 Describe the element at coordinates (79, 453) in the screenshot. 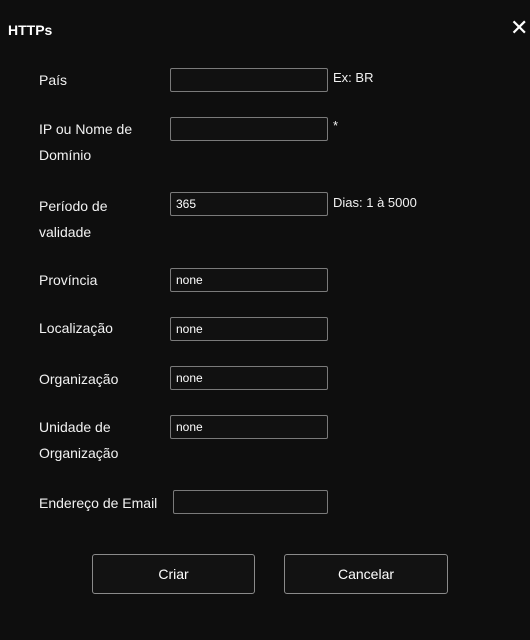

I see `unidade-label-line2: Organização` at that location.